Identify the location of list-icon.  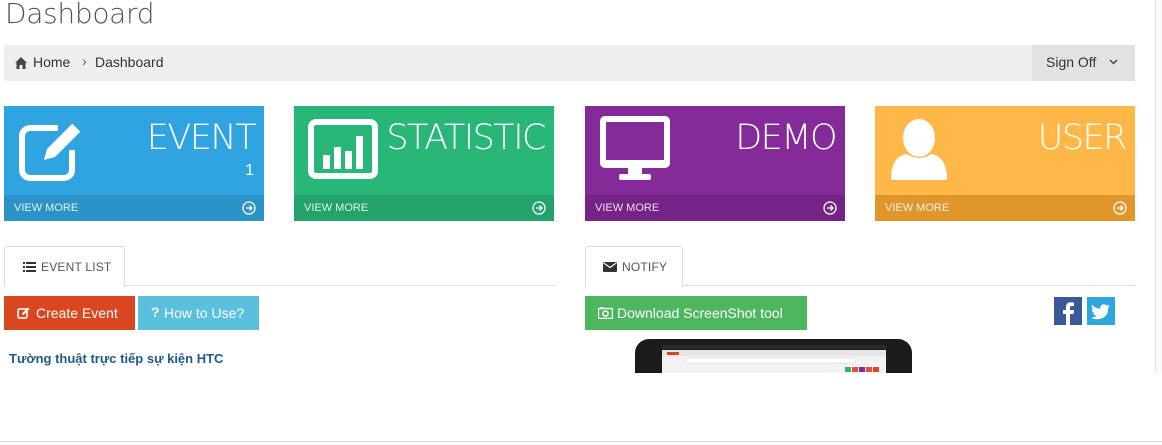
(29, 267).